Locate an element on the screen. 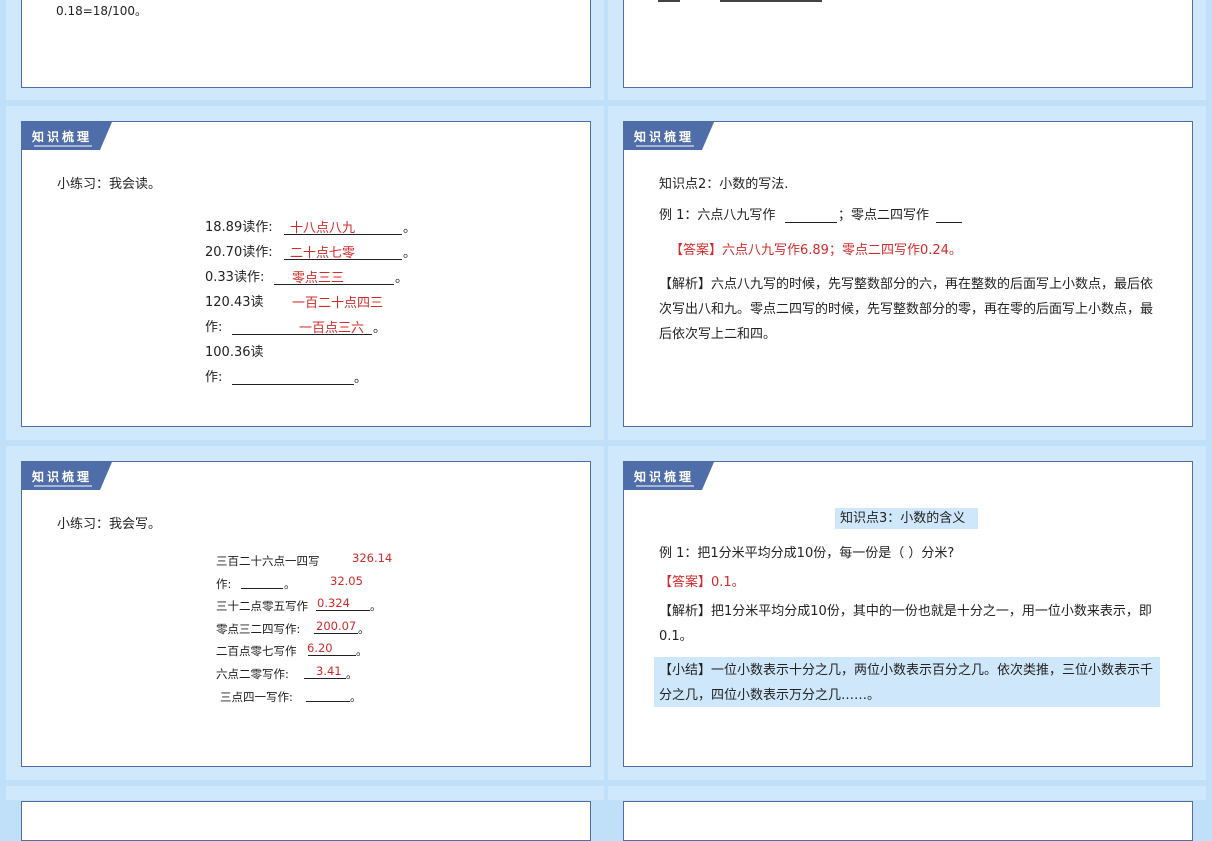 This screenshot has height=841, width=1212. exercise-line: 三点四一写作: is located at coordinates (256, 697).